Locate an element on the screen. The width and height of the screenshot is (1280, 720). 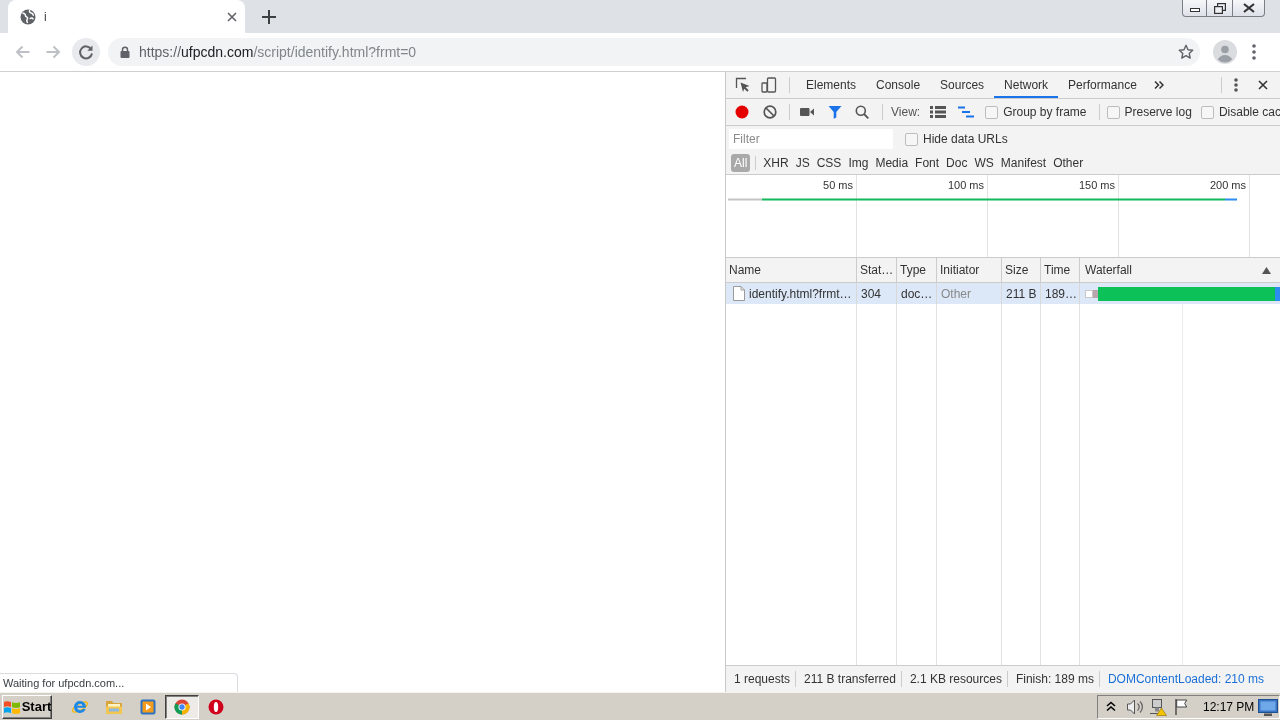
sort-icon is located at coordinates (1266, 270).